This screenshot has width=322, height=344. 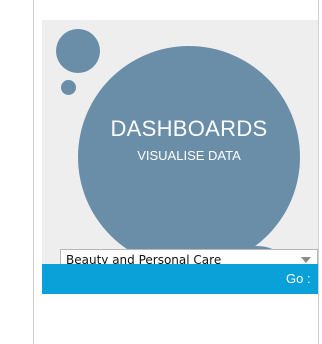 I want to click on dashboards-subtitle: VISUALISE DATA, so click(x=189, y=155).